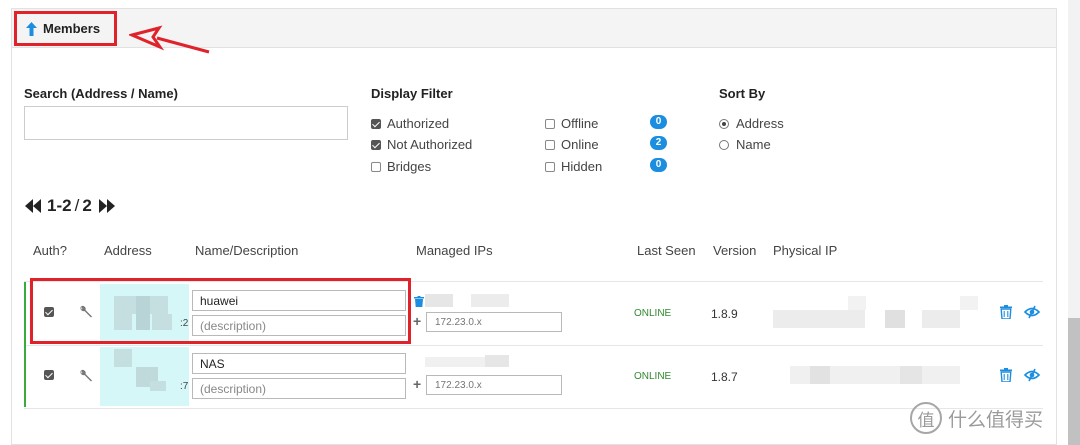  Describe the element at coordinates (724, 144) in the screenshot. I see `radio-icon` at that location.